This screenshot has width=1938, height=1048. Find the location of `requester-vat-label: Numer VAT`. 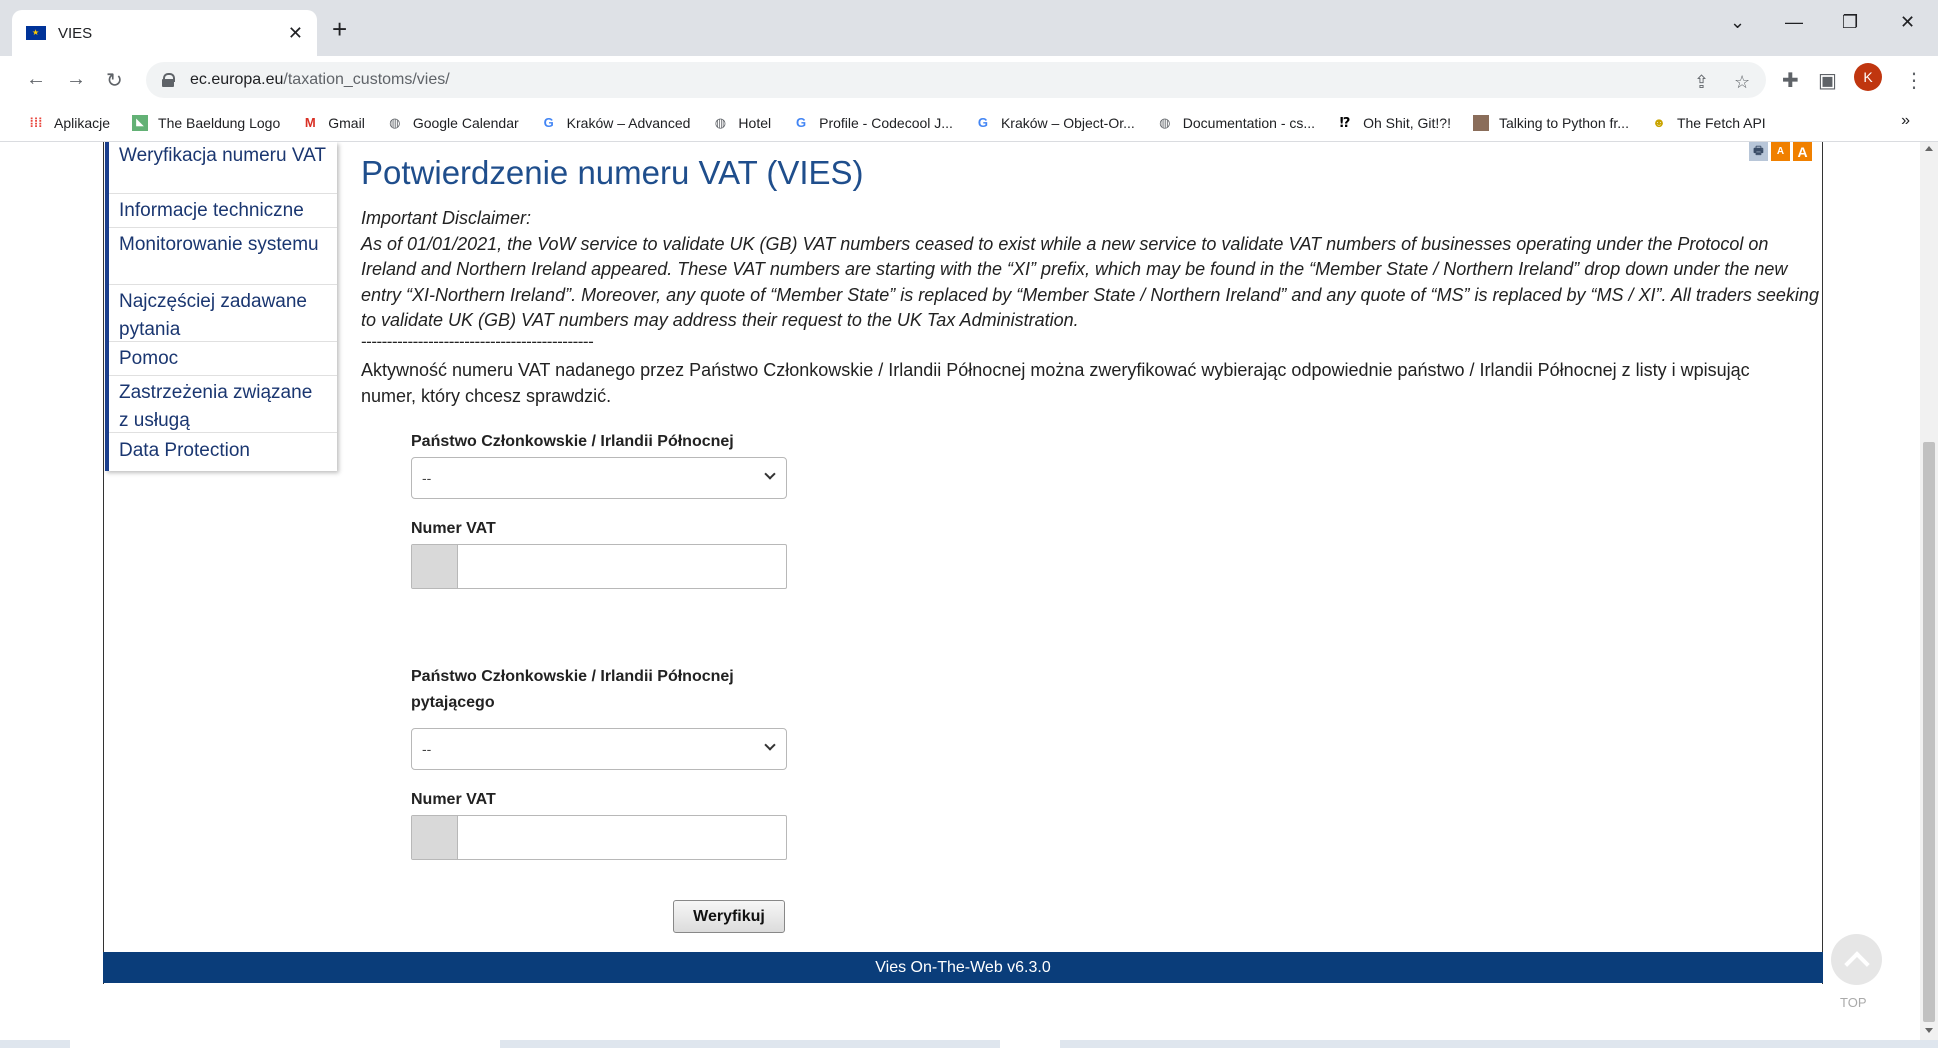

requester-vat-label: Numer VAT is located at coordinates (453, 799).